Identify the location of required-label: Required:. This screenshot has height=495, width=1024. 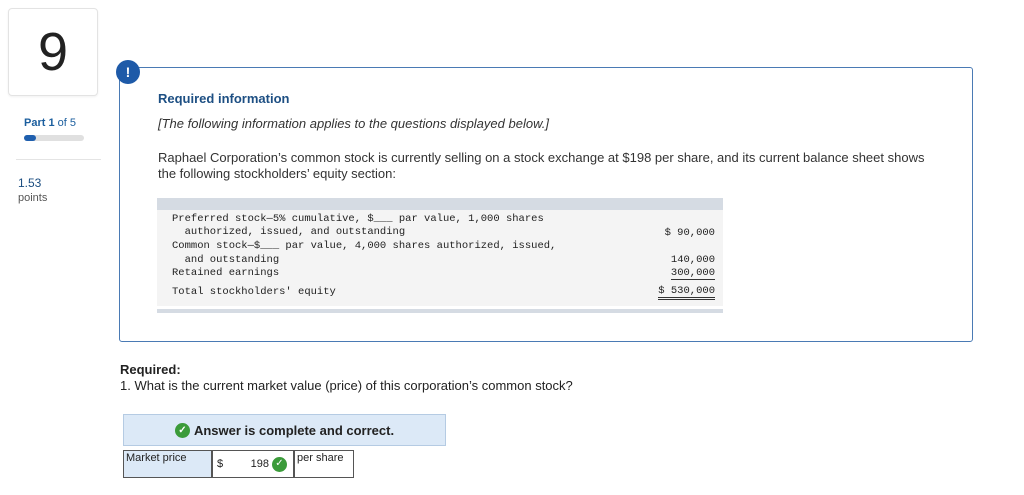
(150, 369).